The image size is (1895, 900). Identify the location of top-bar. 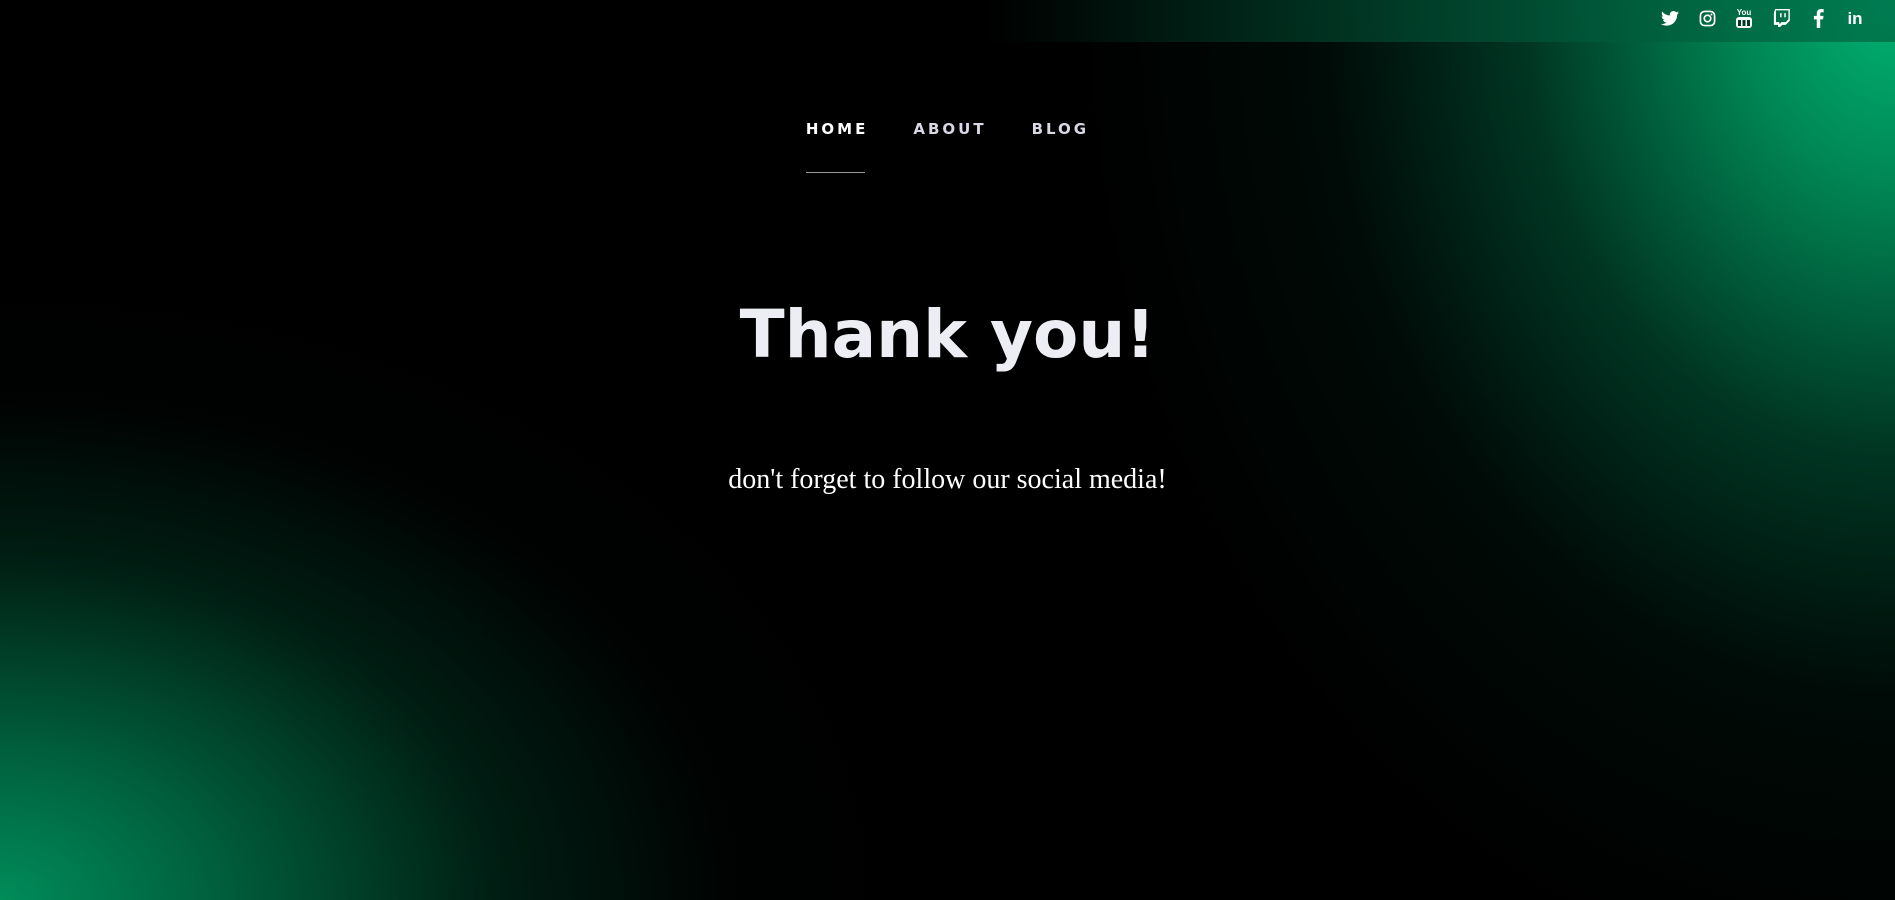
(947, 21).